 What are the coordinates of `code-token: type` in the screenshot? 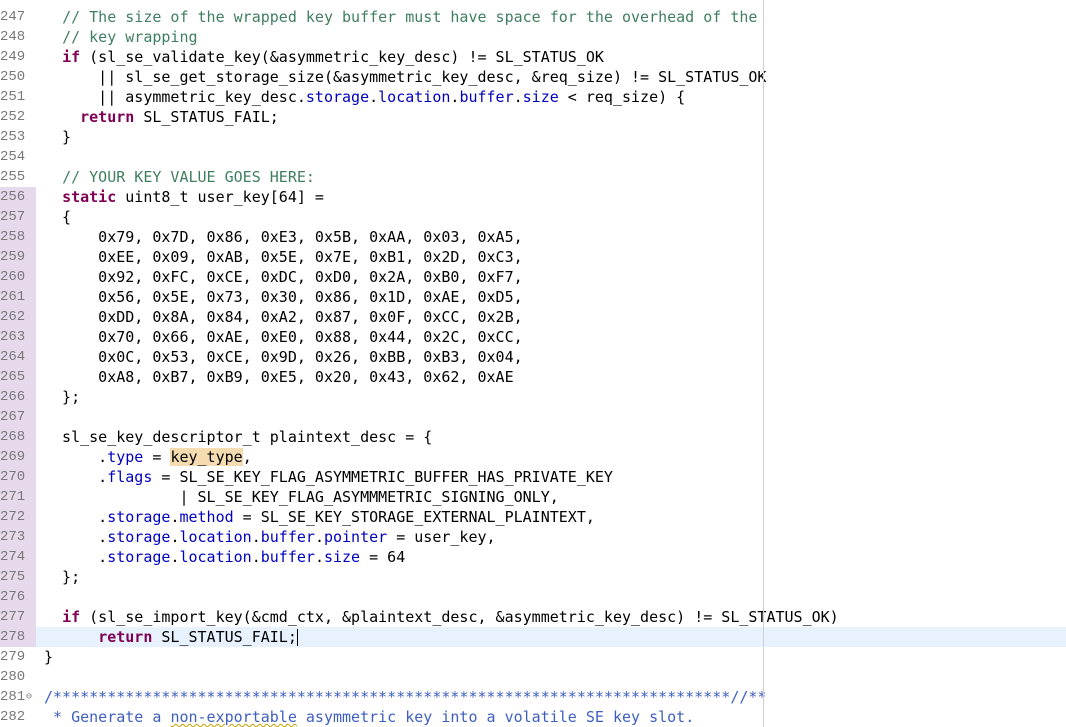 It's located at (125, 457).